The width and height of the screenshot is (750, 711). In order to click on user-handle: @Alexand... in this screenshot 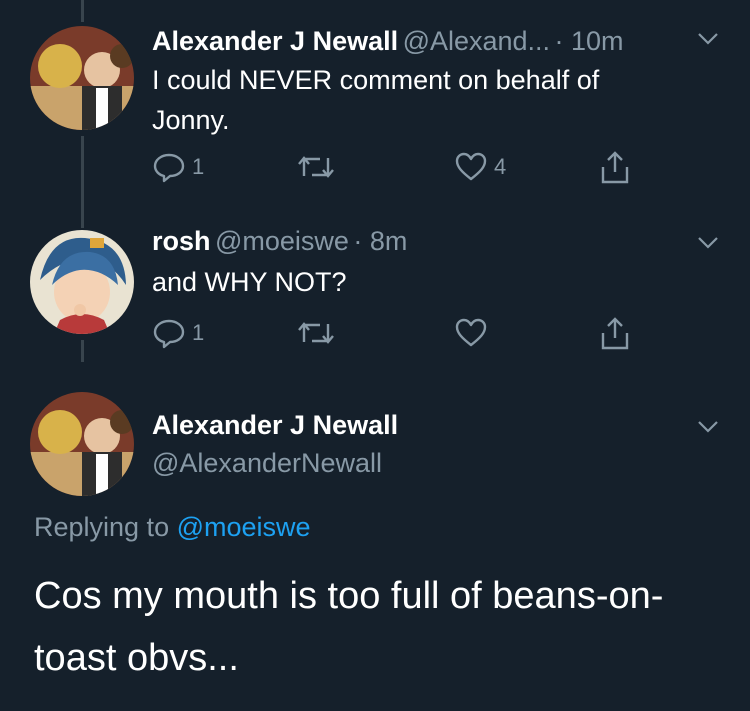, I will do `click(477, 41)`.